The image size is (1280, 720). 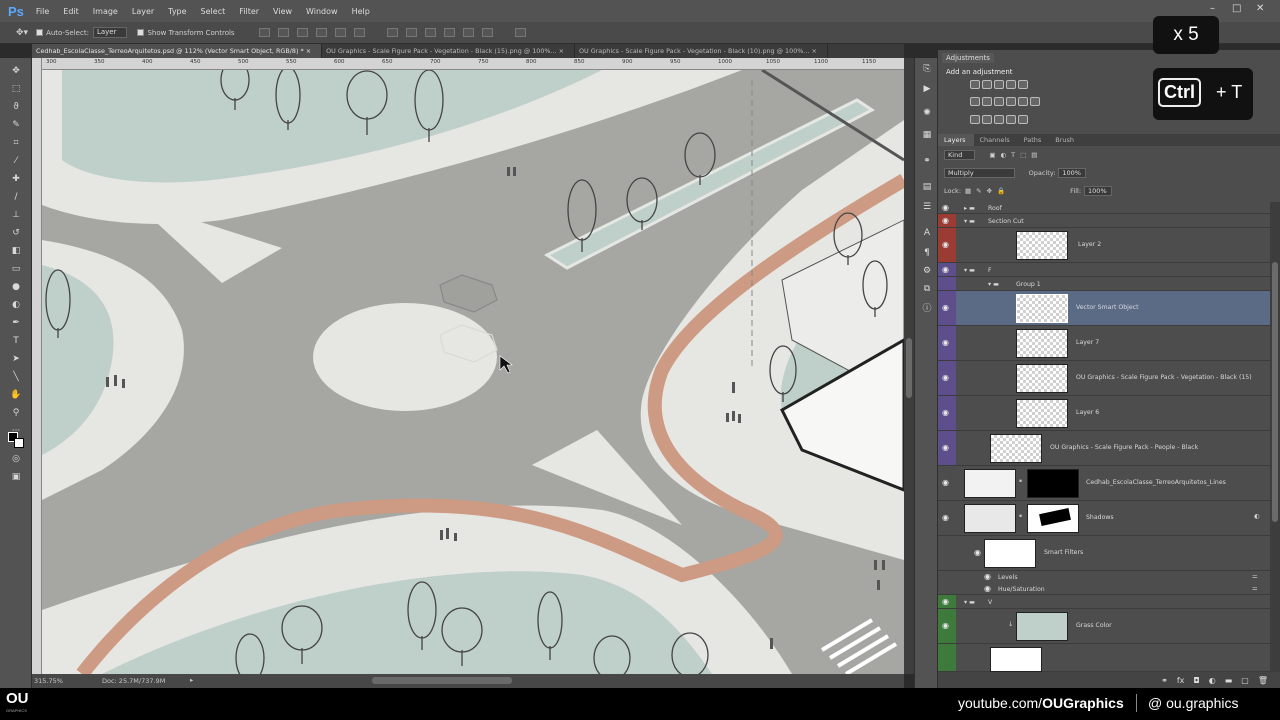 What do you see at coordinates (1196, 680) in the screenshot?
I see `add-mask-icon: ◘` at bounding box center [1196, 680].